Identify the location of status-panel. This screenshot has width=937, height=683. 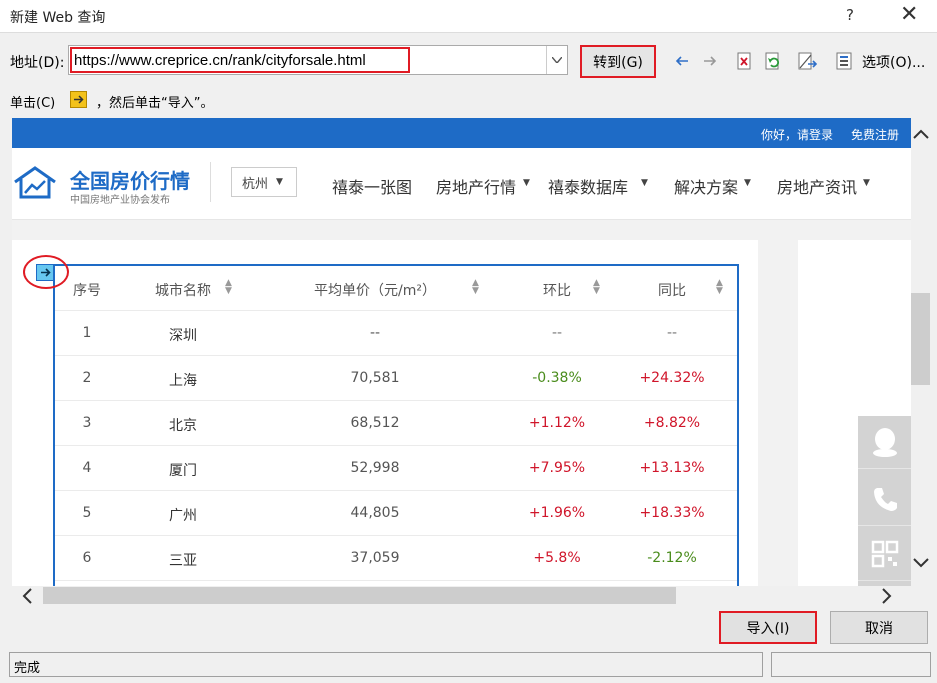
(851, 664).